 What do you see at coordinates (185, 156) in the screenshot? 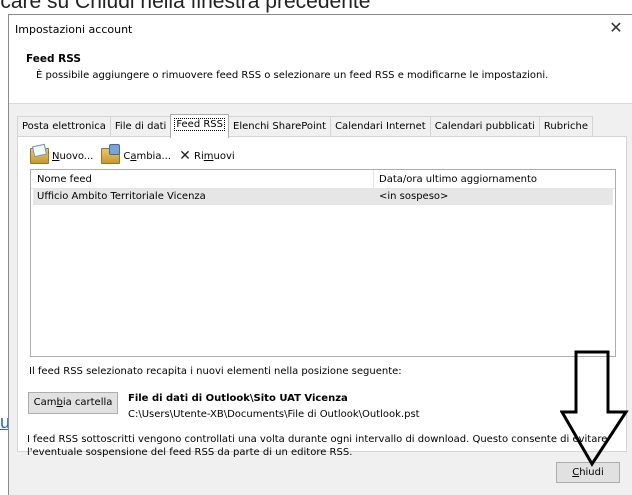
I see `remove-icon: ✕` at bounding box center [185, 156].